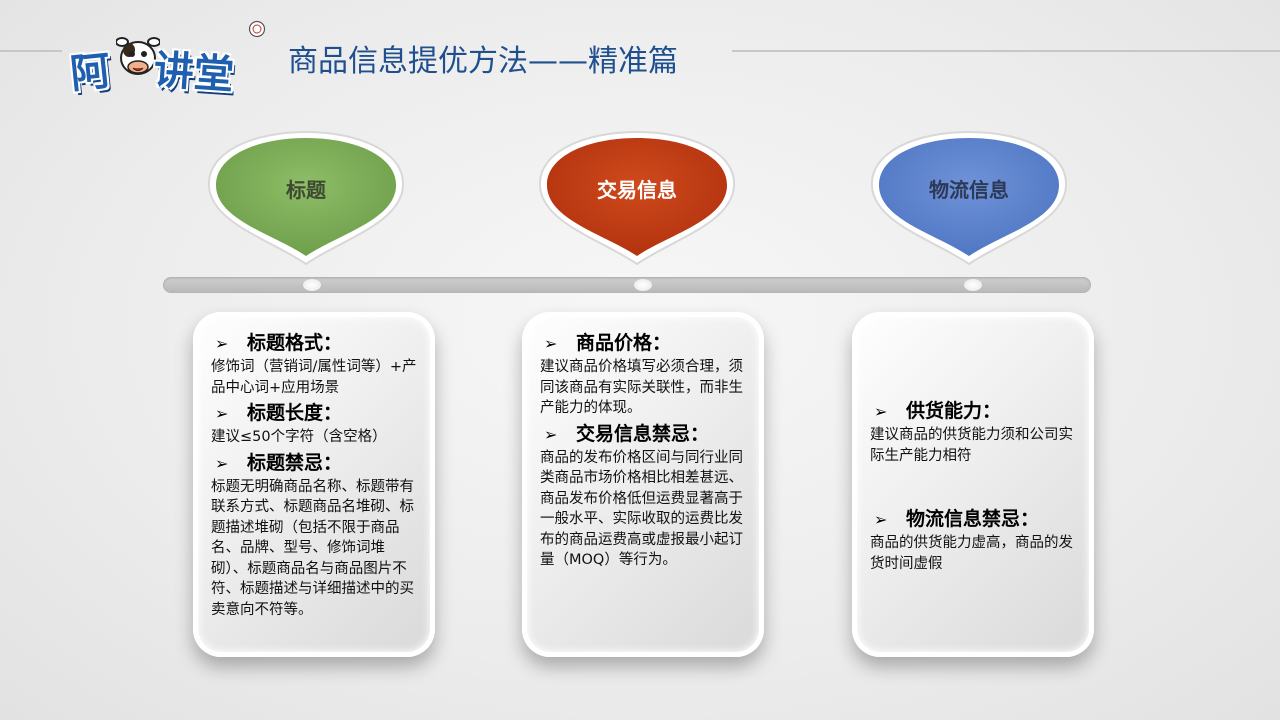 Image resolution: width=1280 pixels, height=720 pixels. What do you see at coordinates (257, 29) in the screenshot?
I see `logo-badge-icon` at bounding box center [257, 29].